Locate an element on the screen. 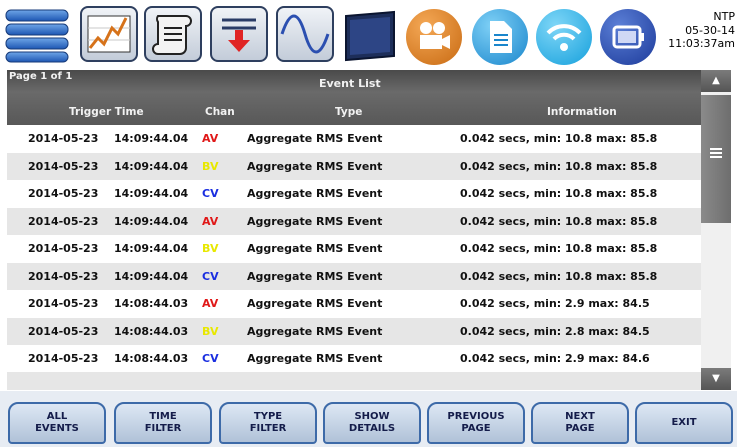  ntp-time: 11:03:37am is located at coordinates (701, 43).